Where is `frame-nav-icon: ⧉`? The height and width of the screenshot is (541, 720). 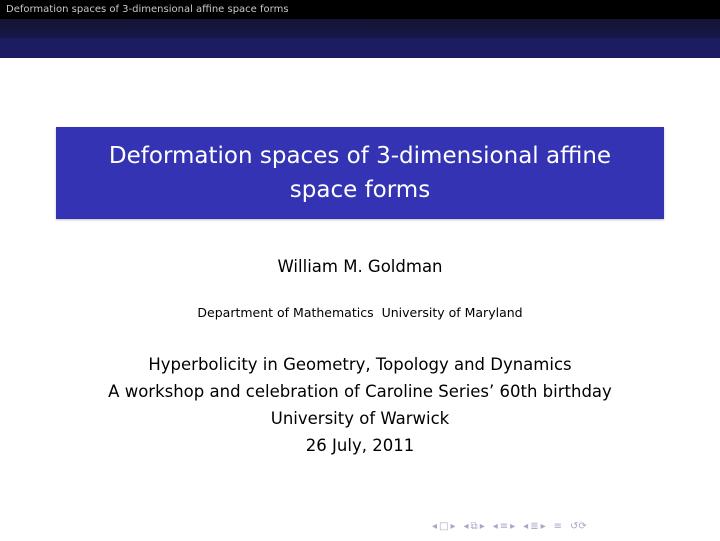
frame-nav-icon: ⧉ is located at coordinates (474, 527).